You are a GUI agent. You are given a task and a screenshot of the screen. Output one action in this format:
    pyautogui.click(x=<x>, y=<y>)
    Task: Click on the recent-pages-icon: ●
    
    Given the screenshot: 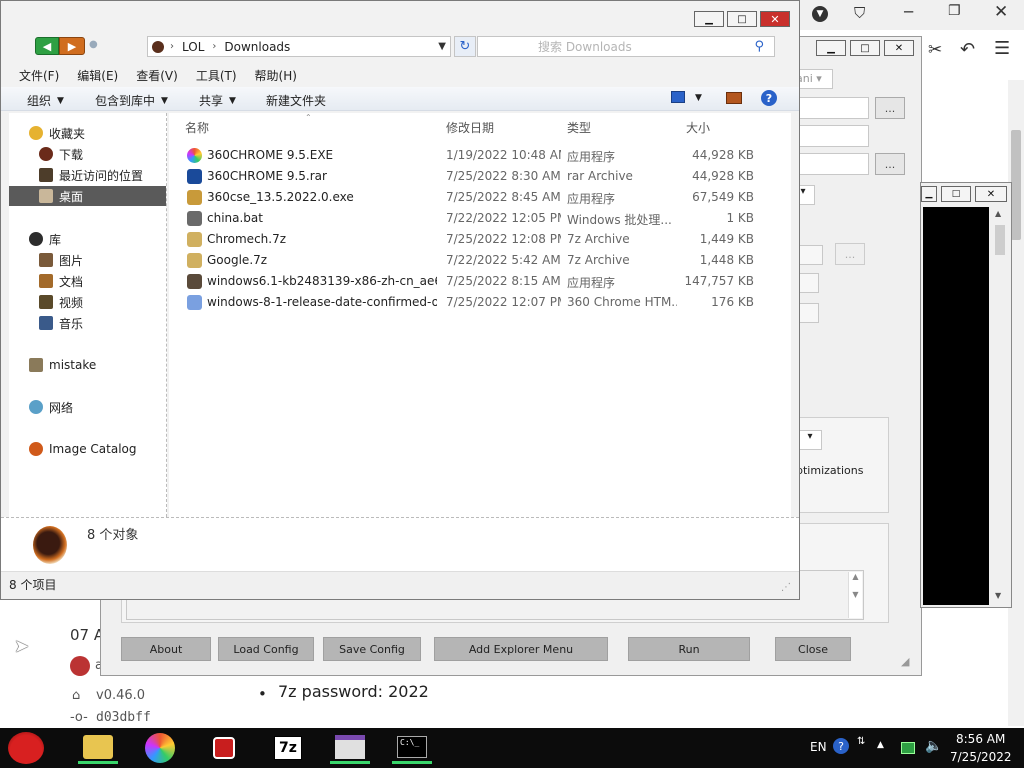 What is the action you would take?
    pyautogui.click(x=93, y=44)
    